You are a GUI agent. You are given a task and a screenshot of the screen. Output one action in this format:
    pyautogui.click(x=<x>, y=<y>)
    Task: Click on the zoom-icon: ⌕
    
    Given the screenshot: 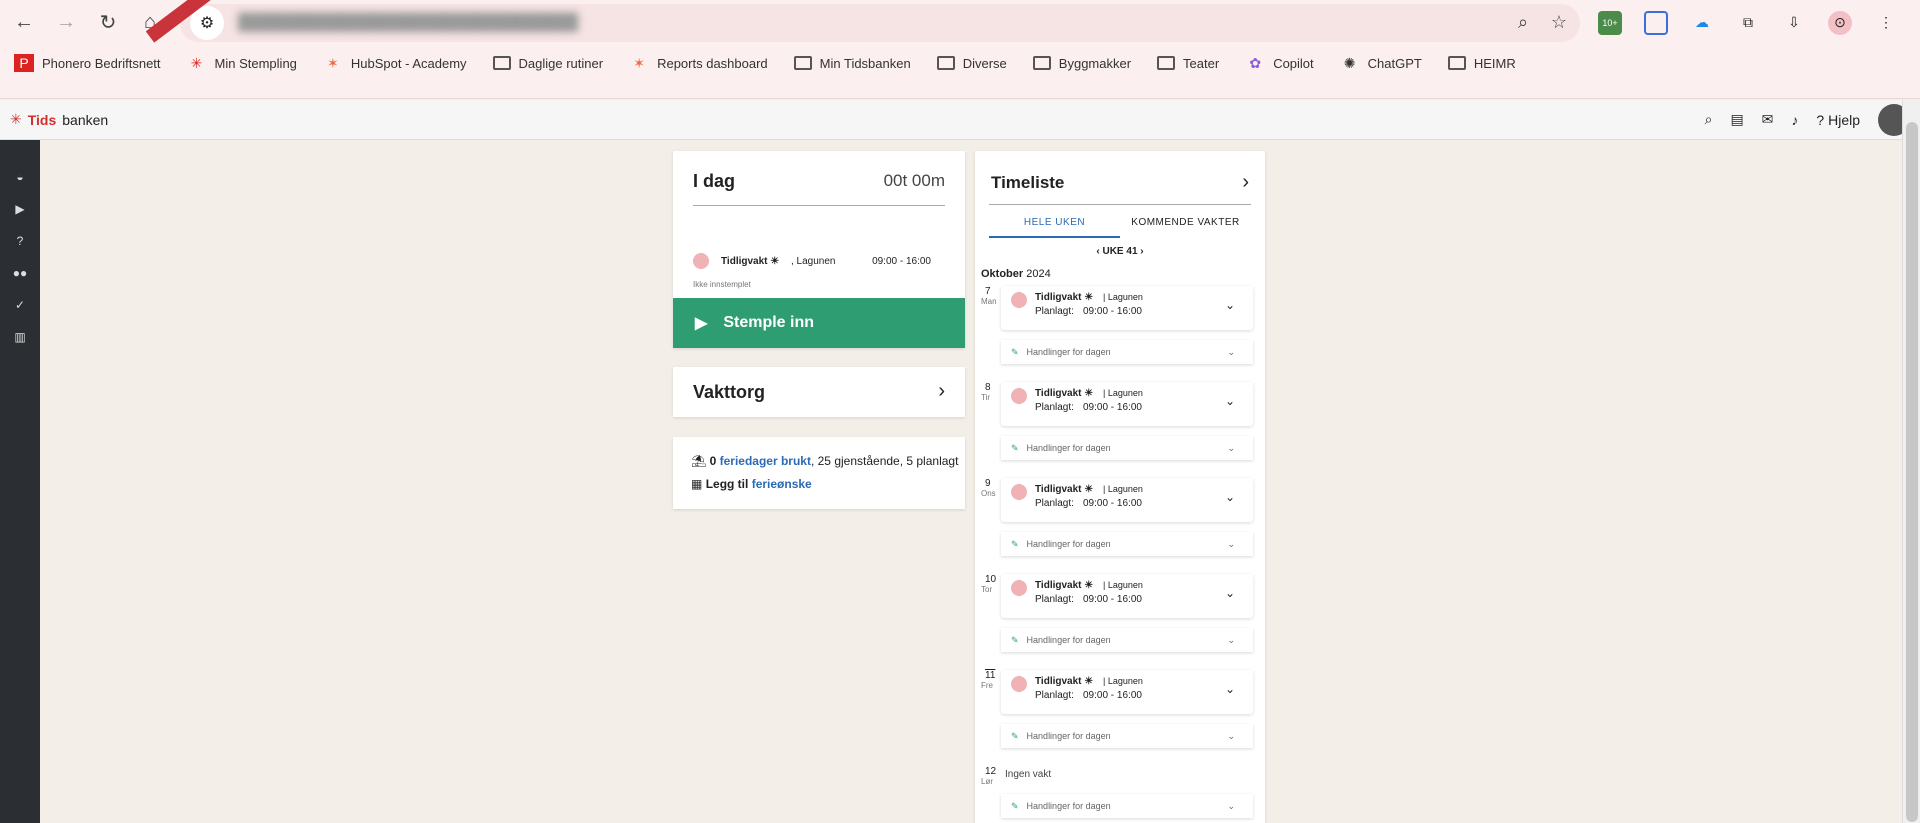 What is the action you would take?
    pyautogui.click(x=1523, y=23)
    